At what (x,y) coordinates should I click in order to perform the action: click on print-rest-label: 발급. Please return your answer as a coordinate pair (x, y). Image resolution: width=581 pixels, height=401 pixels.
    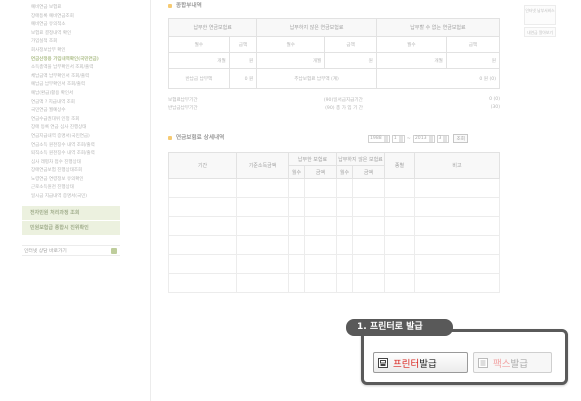
    Looking at the image, I should click on (428, 364).